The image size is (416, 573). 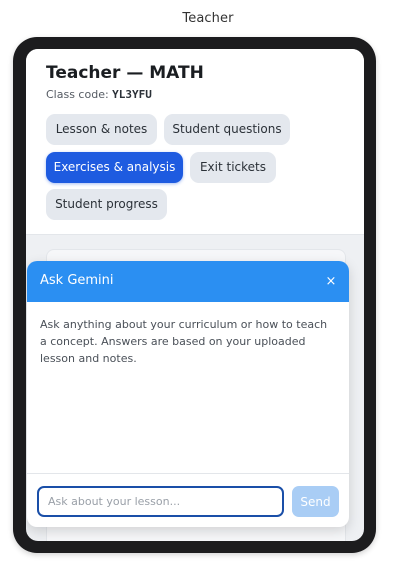 What do you see at coordinates (77, 280) in the screenshot?
I see `dialog-title: Ask Gemini` at bounding box center [77, 280].